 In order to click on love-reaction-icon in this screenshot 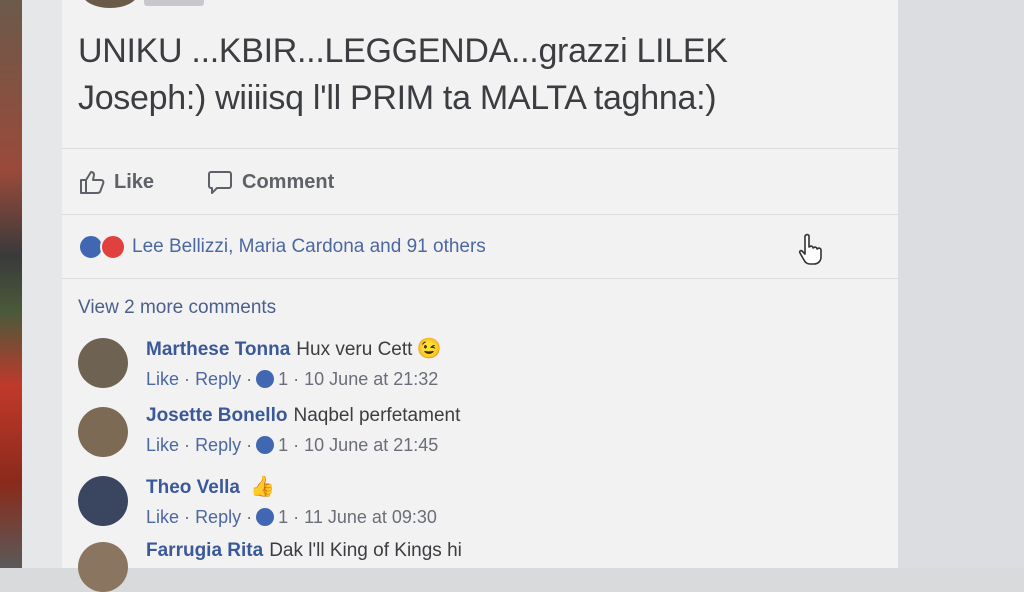, I will do `click(113, 247)`.